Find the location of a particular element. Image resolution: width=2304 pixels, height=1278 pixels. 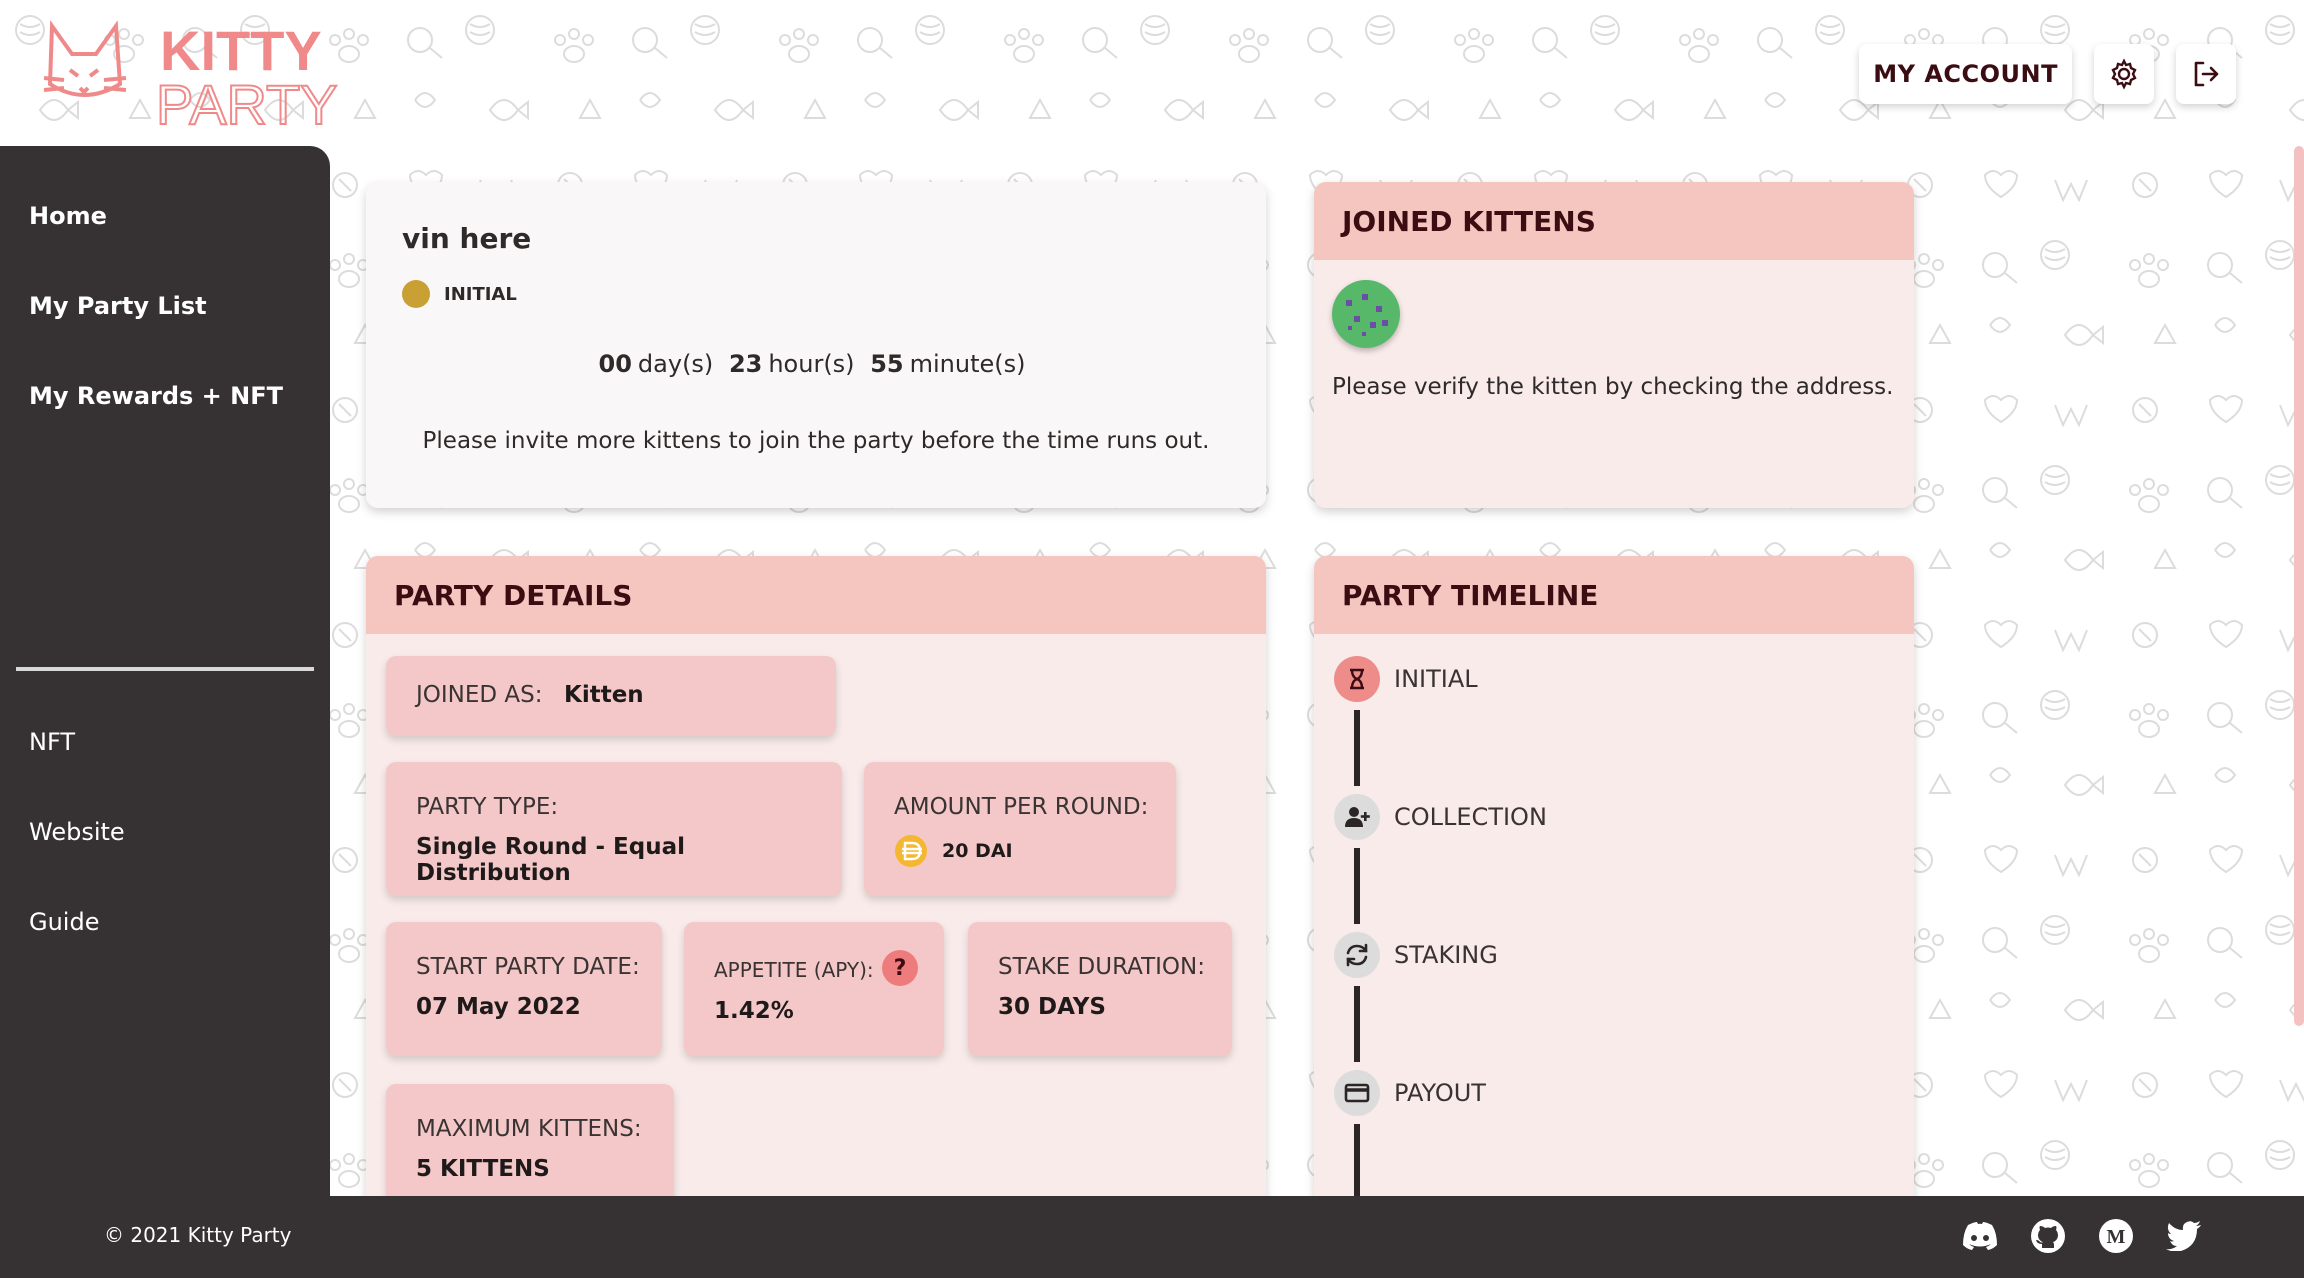

timeline-step-label: STAKING is located at coordinates (1446, 955).